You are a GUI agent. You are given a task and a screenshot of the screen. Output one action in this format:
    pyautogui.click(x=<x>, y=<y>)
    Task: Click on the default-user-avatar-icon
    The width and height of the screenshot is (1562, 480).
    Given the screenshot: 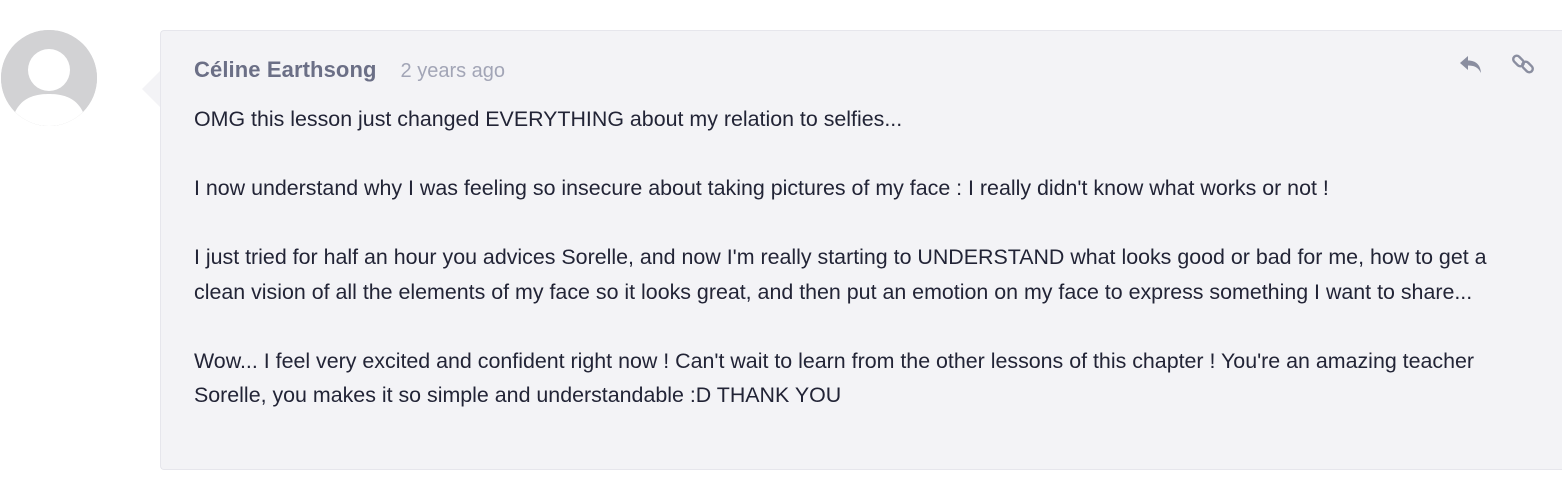 What is the action you would take?
    pyautogui.click(x=49, y=78)
    